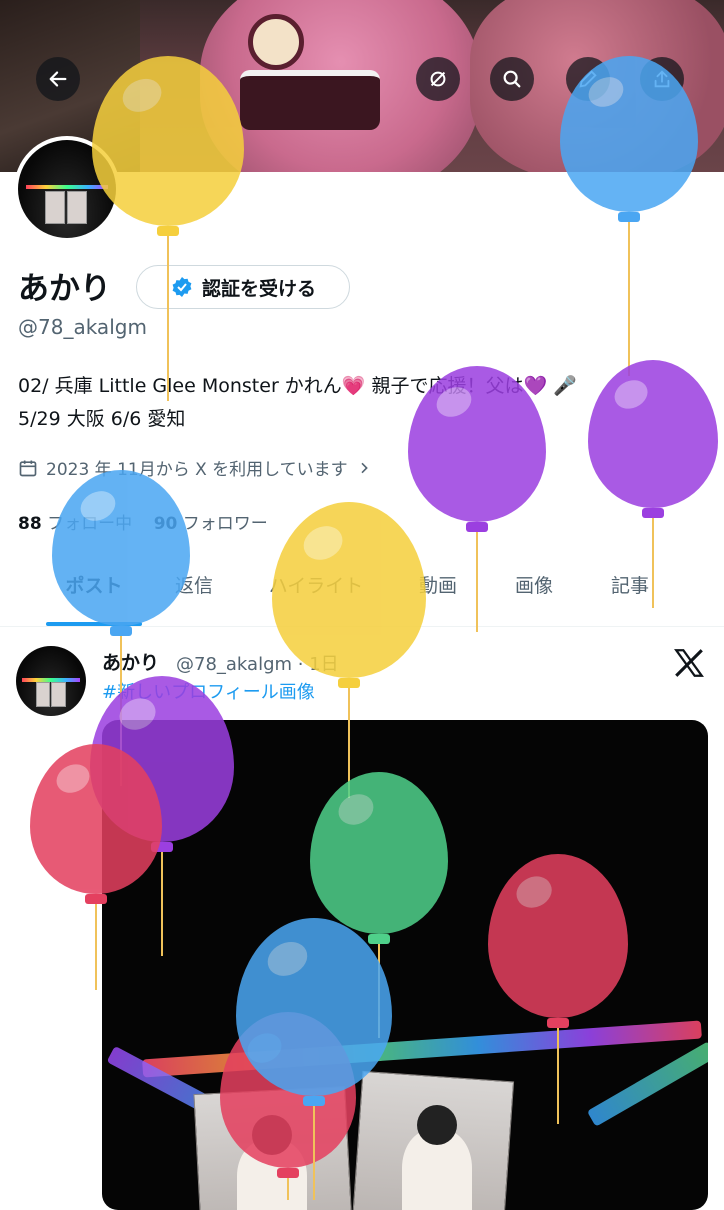 The width and height of the screenshot is (724, 1210). I want to click on following-count: 88, so click(30, 524).